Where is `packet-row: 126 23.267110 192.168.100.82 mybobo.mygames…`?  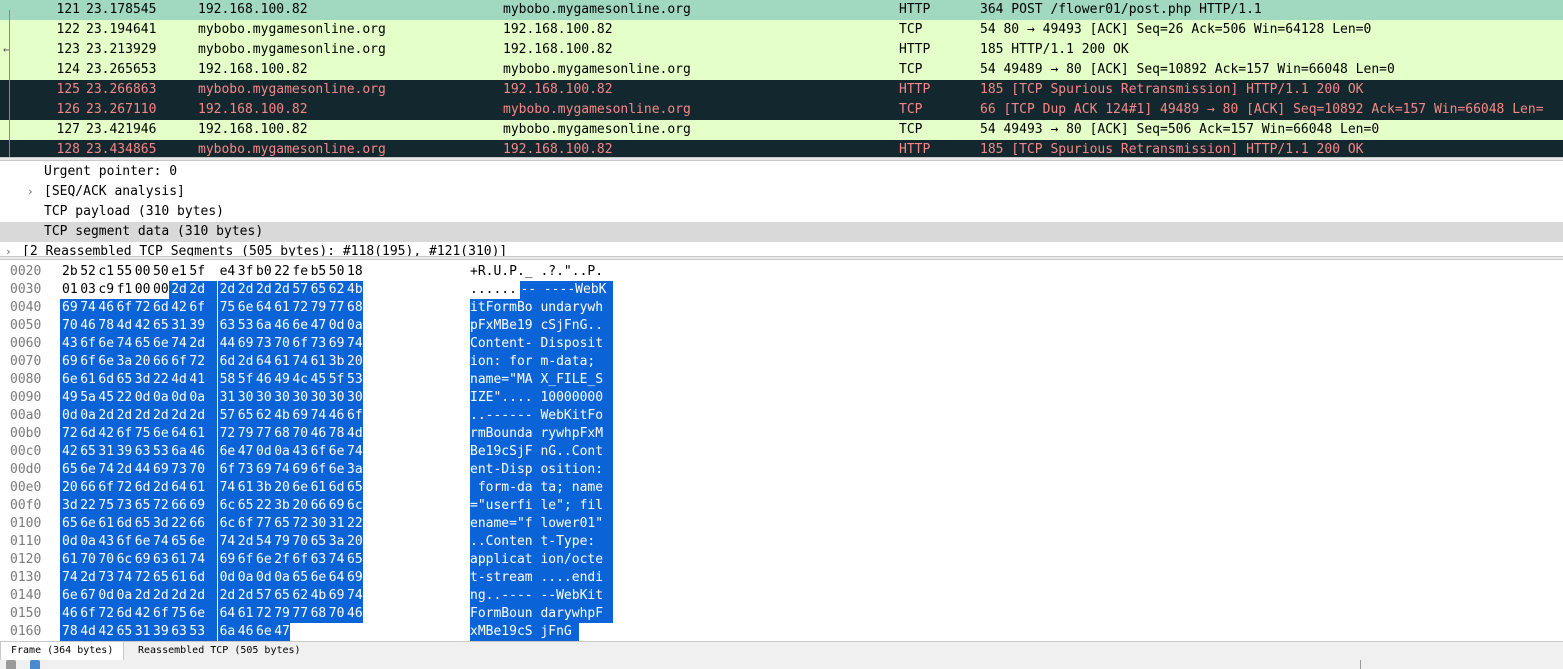
packet-row: 126 23.267110 192.168.100.82 mybobo.mygames… is located at coordinates (781, 110).